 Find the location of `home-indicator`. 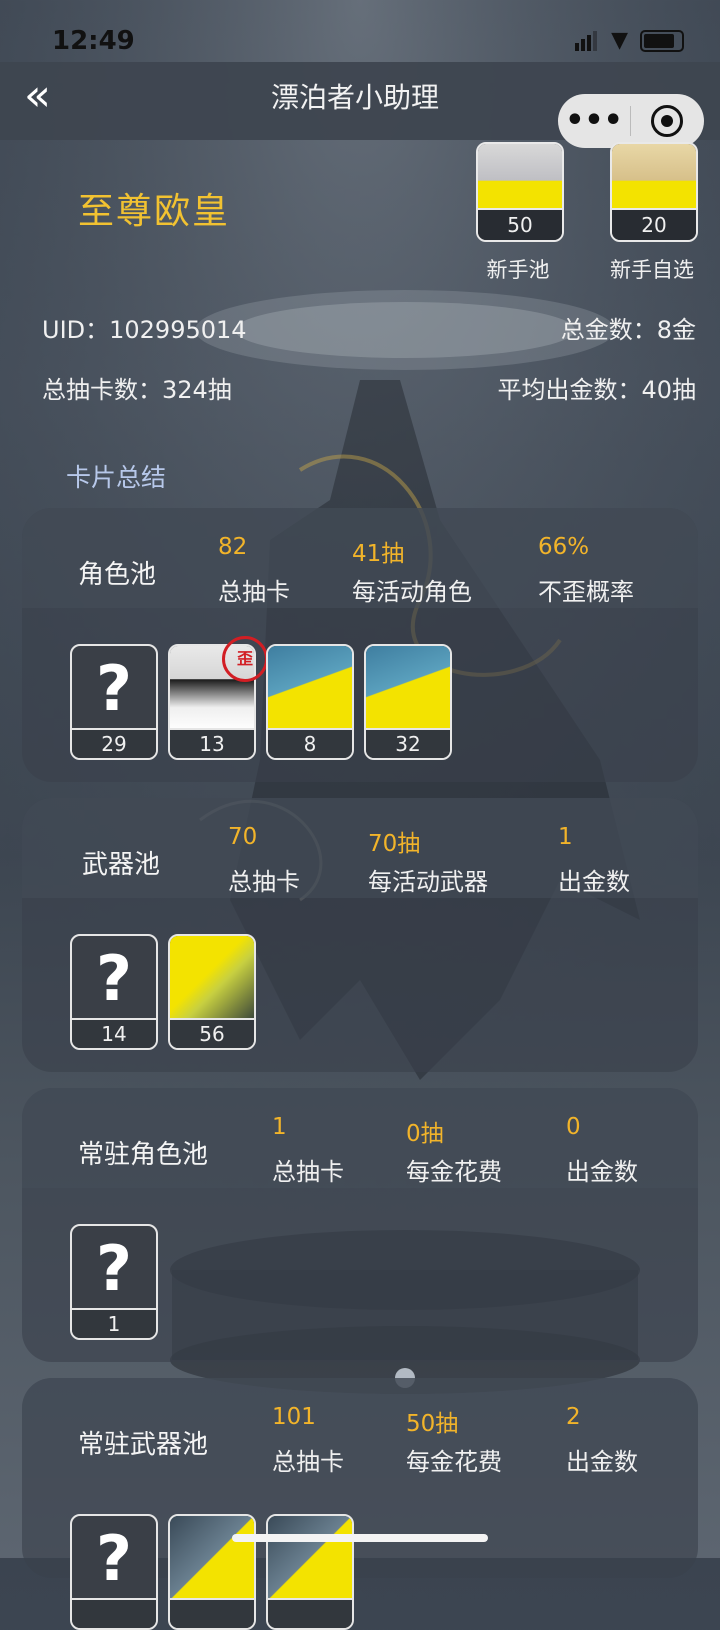

home-indicator is located at coordinates (360, 1538).